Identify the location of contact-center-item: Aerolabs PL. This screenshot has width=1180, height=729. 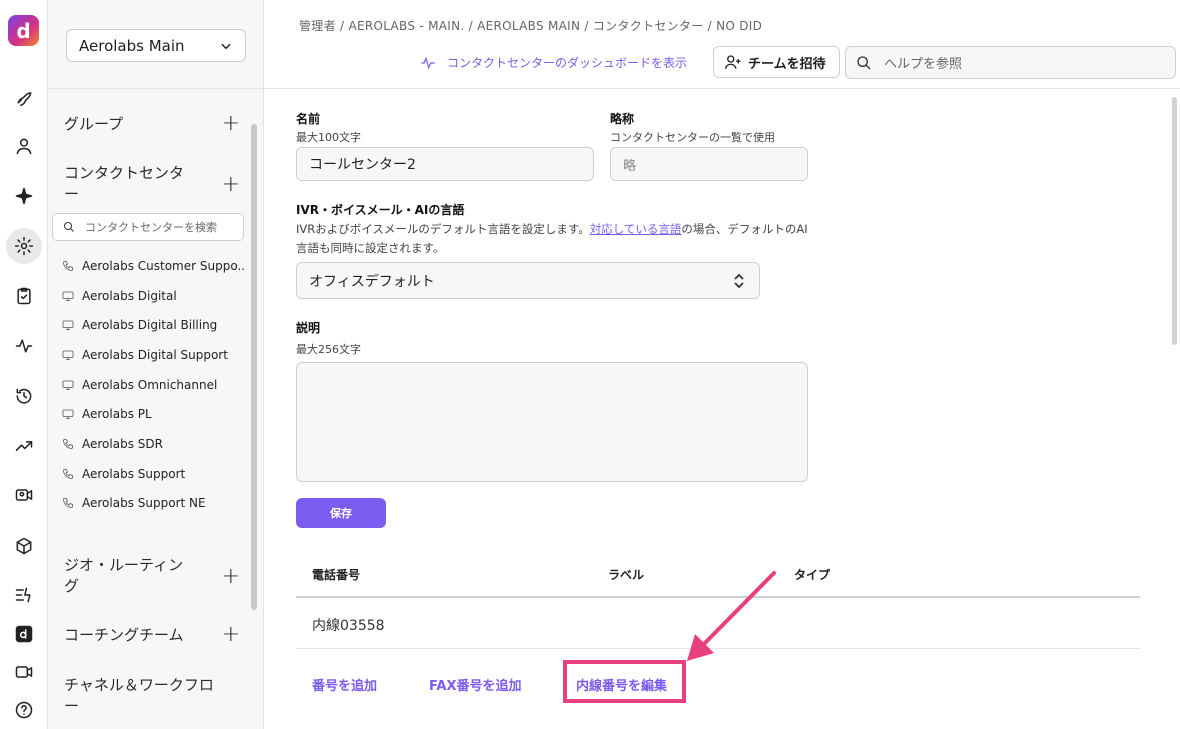
(153, 414).